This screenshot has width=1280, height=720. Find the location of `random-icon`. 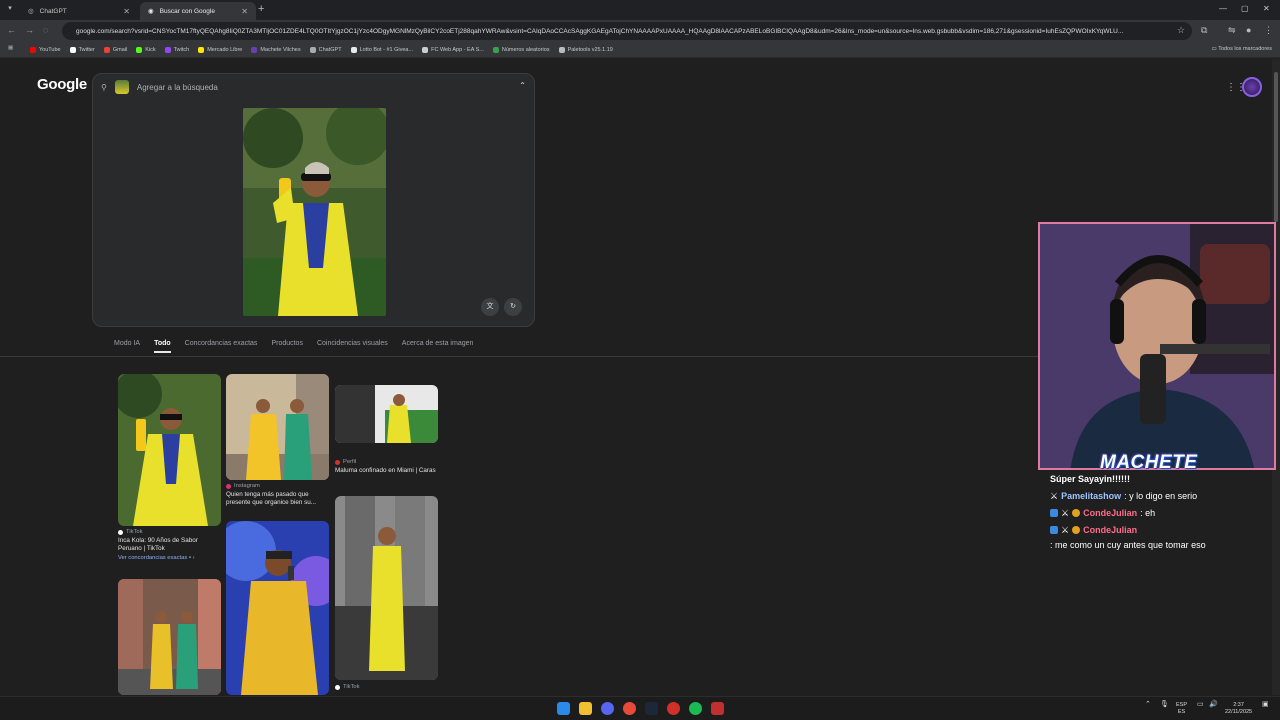

random-icon is located at coordinates (495, 49).